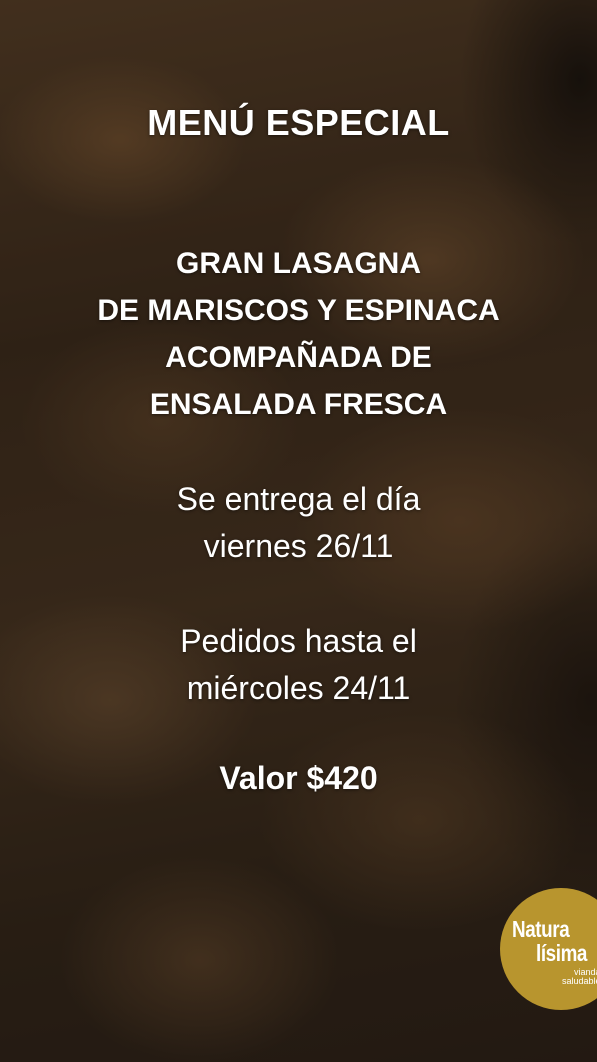  I want to click on orders-line: miércoles 24/11, so click(298, 688).